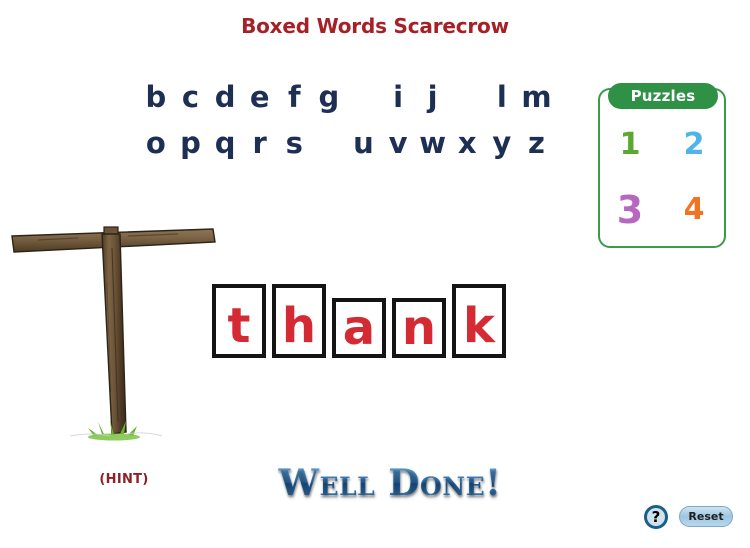 The width and height of the screenshot is (750, 548). Describe the element at coordinates (156, 97) in the screenshot. I see `alphabet-letter-b: b` at that location.